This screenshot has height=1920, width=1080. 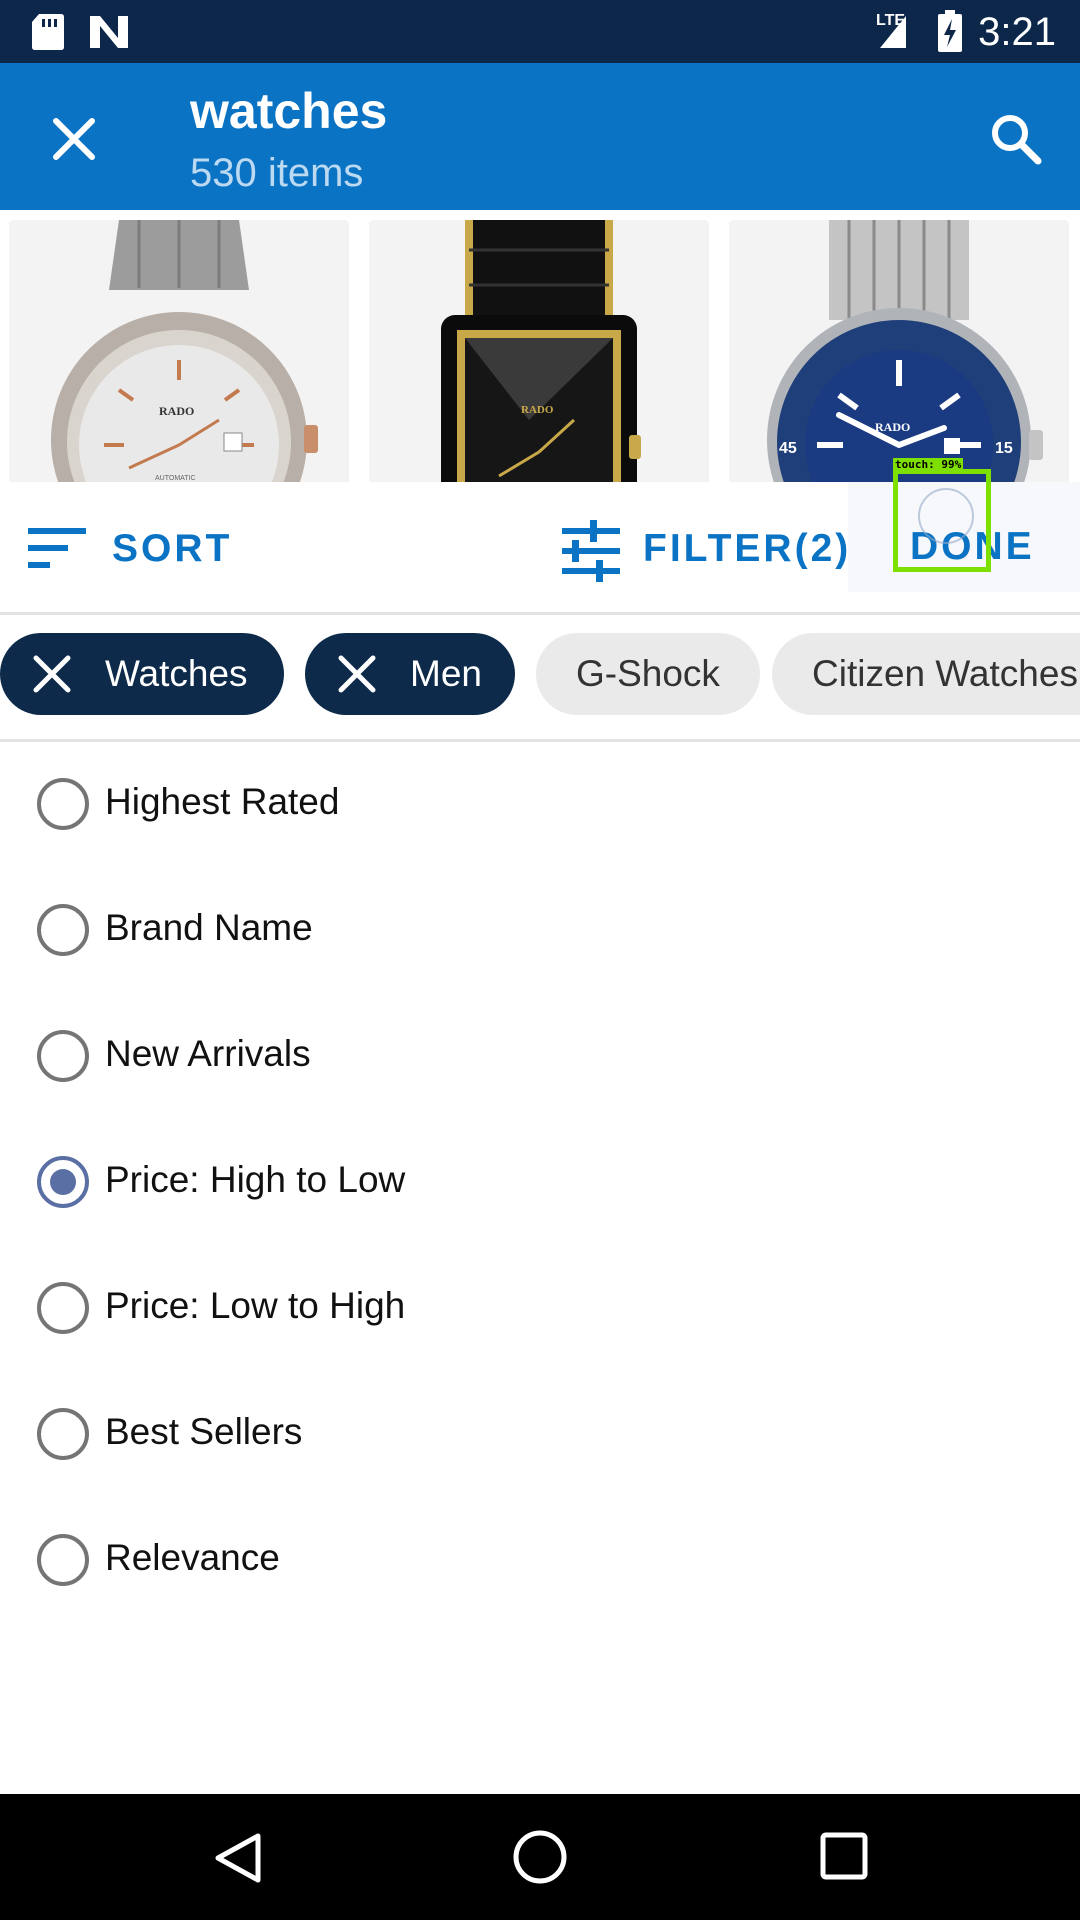 What do you see at coordinates (893, 32) in the screenshot?
I see `signal-icon` at bounding box center [893, 32].